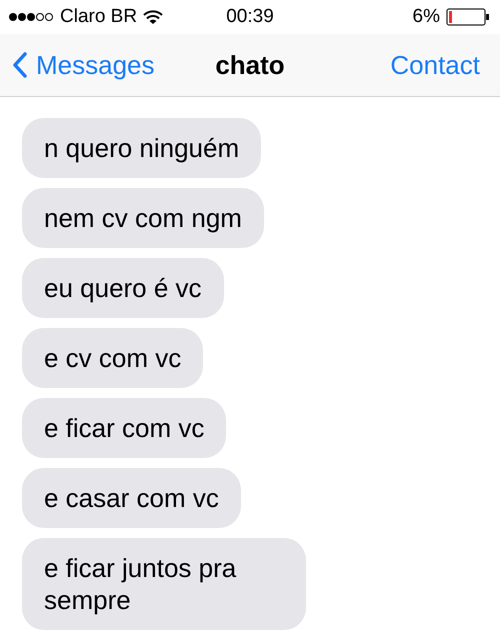 The width and height of the screenshot is (500, 643). What do you see at coordinates (20, 65) in the screenshot?
I see `chevron-icon` at bounding box center [20, 65].